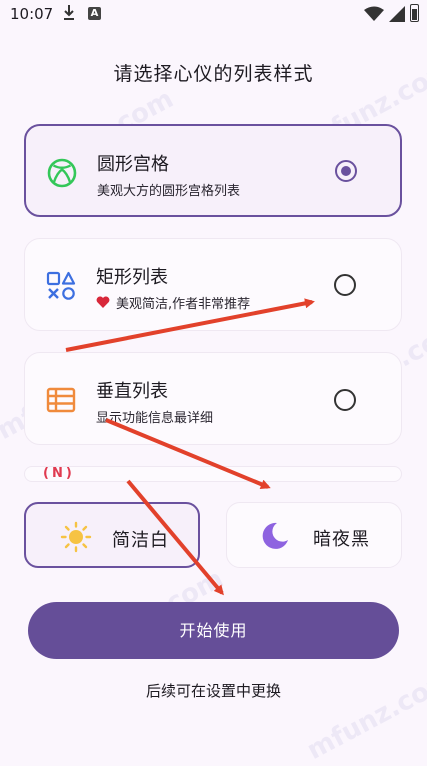  I want to click on xbox-circle-icon, so click(62, 173).